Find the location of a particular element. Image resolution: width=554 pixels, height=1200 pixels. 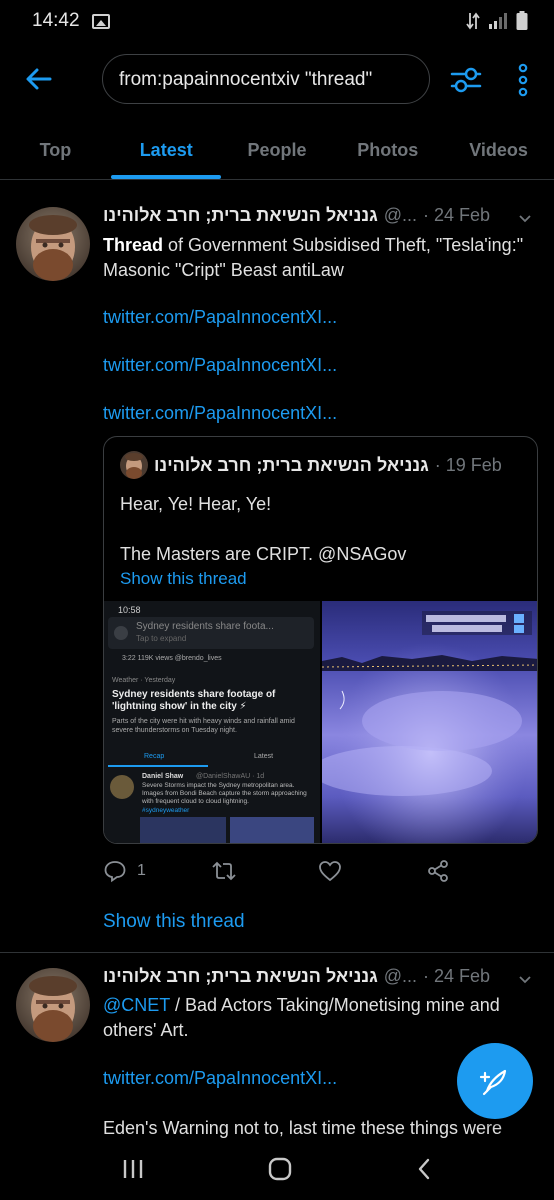

media-category: Weather · Yesterday is located at coordinates (144, 680).